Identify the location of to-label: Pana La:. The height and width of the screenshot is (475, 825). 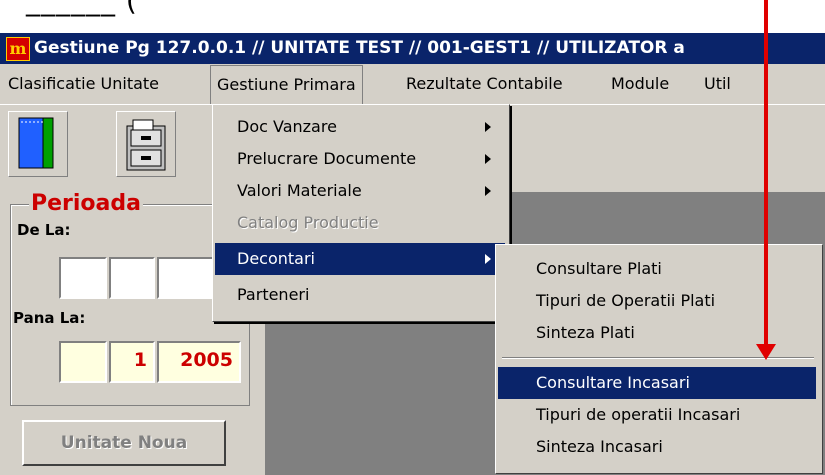
(49, 318).